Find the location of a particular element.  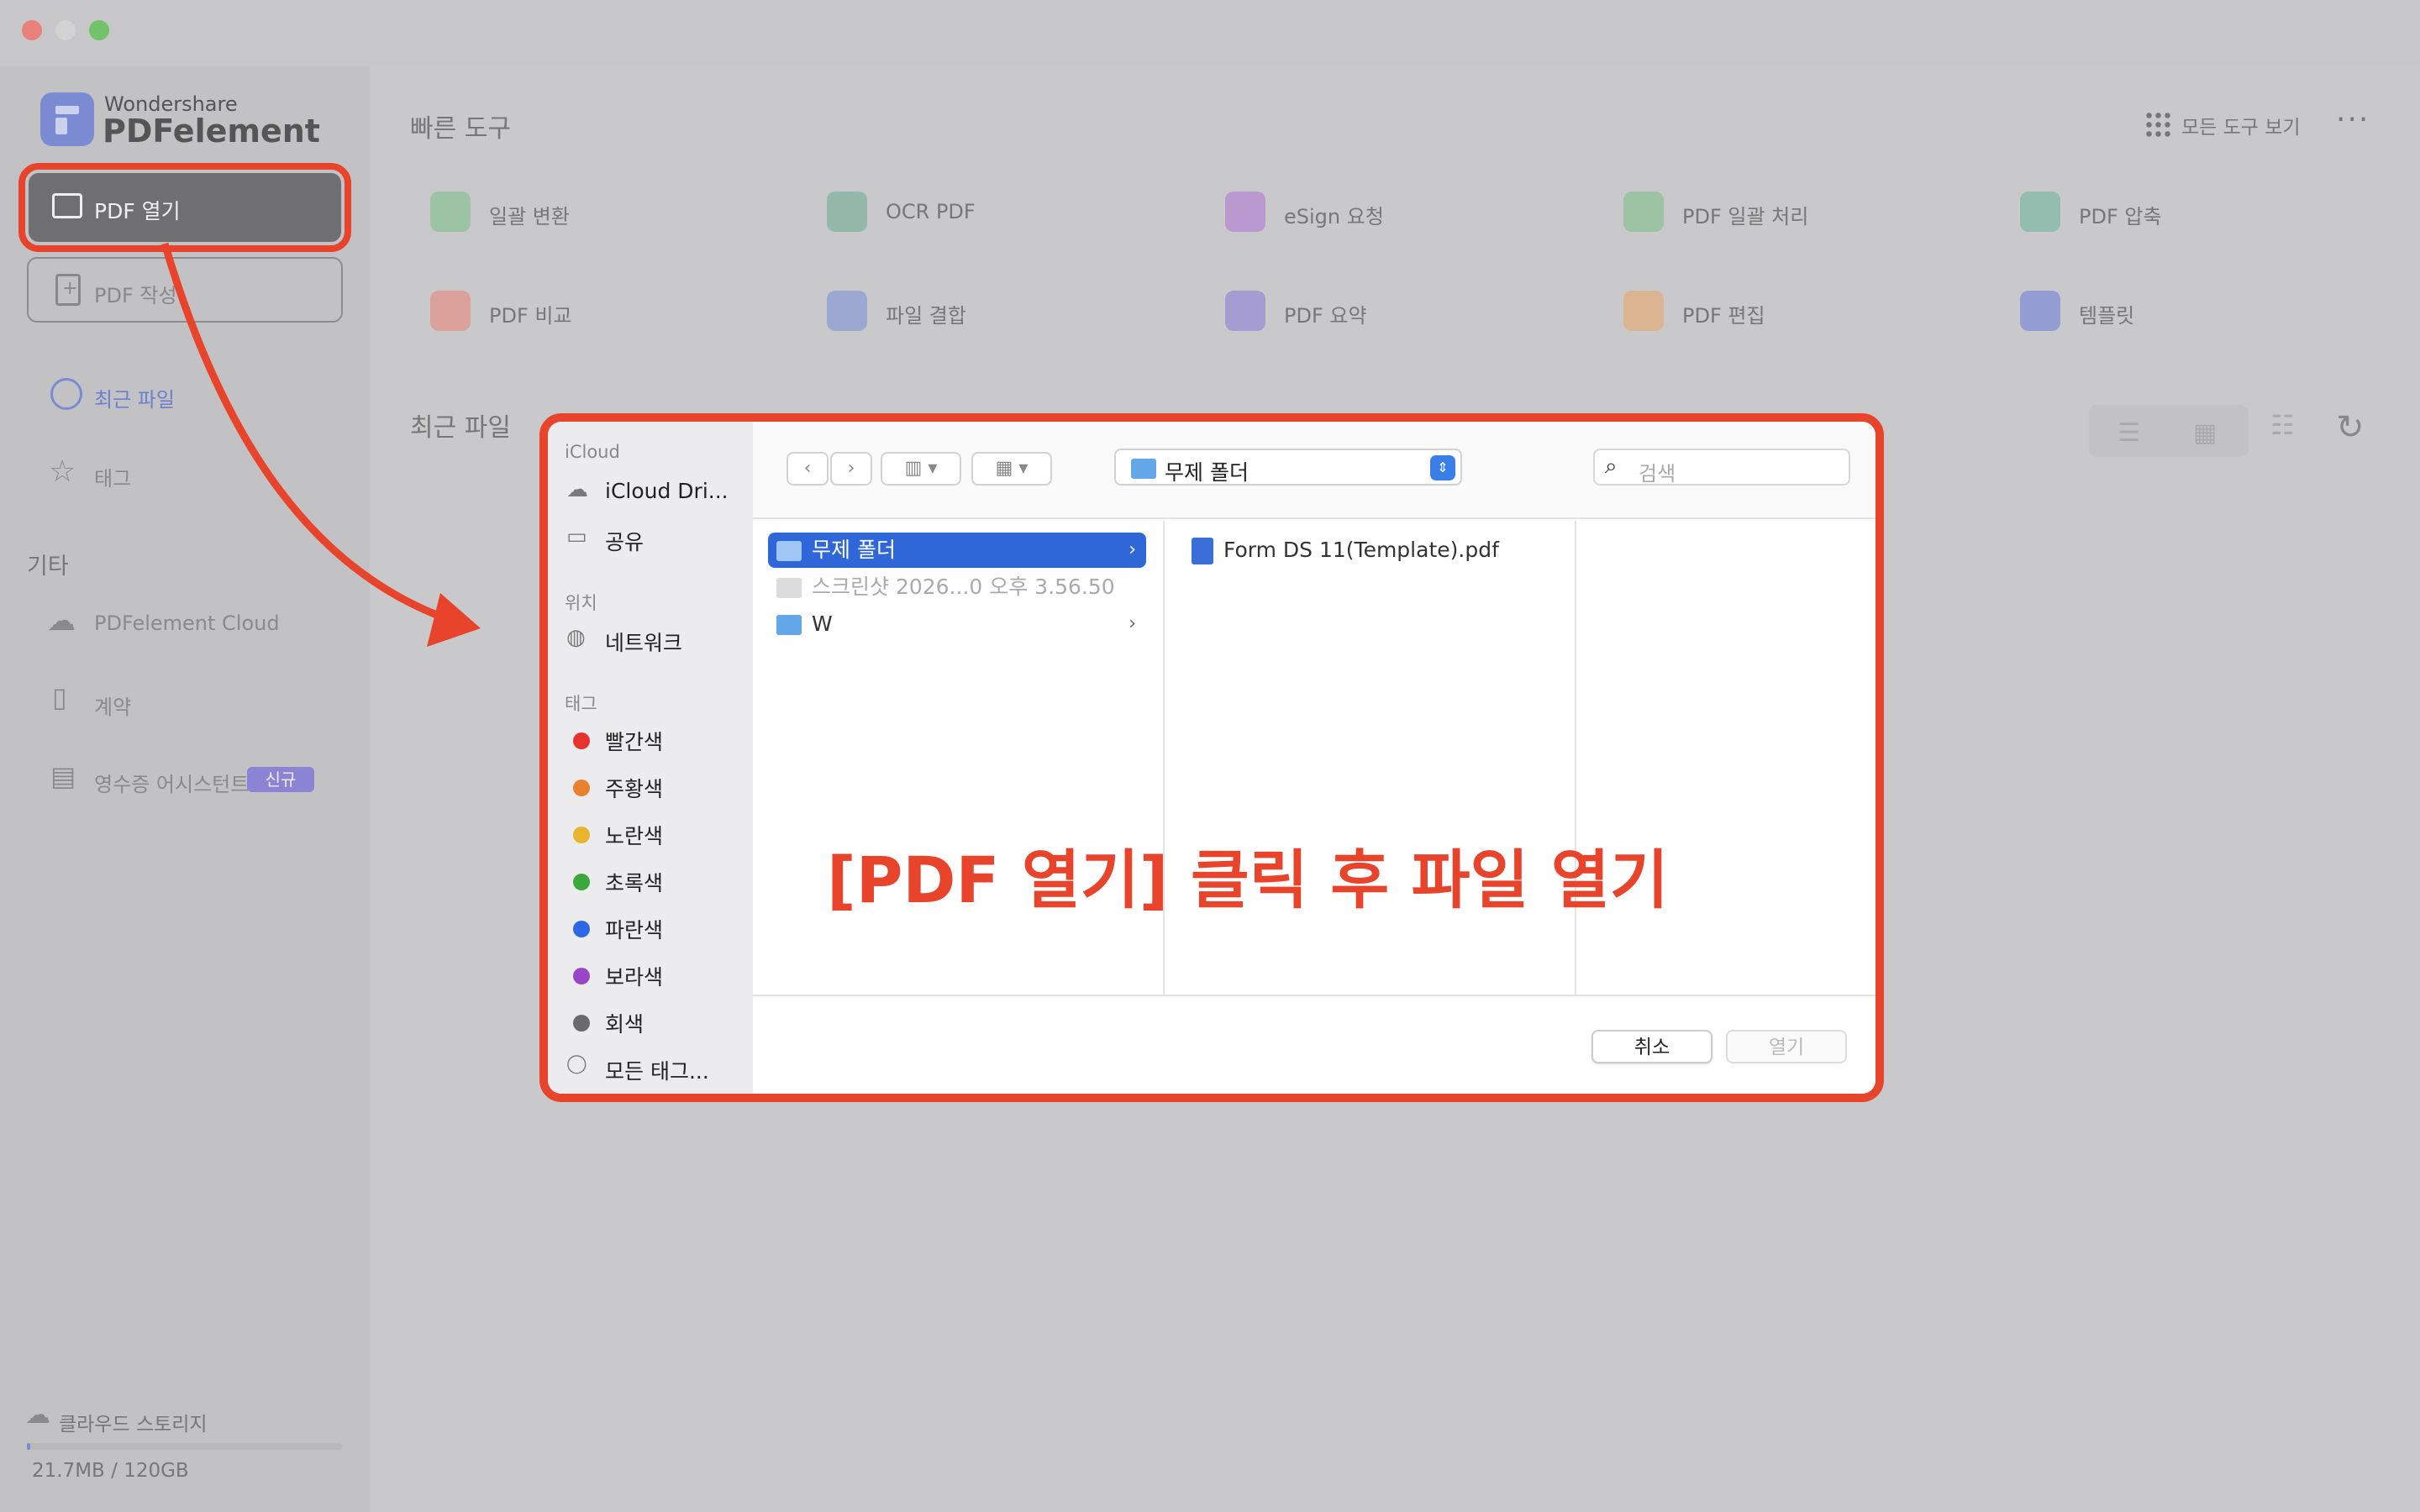

back-button: ‹ is located at coordinates (808, 469).